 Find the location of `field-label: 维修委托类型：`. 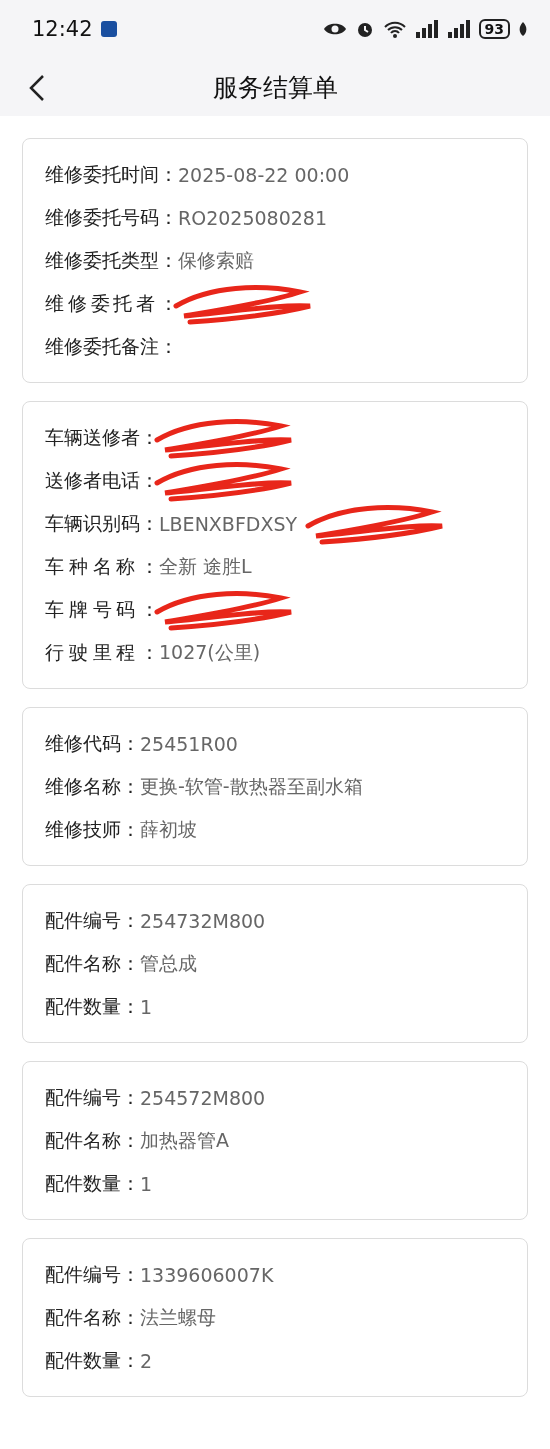

field-label: 维修委托类型： is located at coordinates (111, 260).